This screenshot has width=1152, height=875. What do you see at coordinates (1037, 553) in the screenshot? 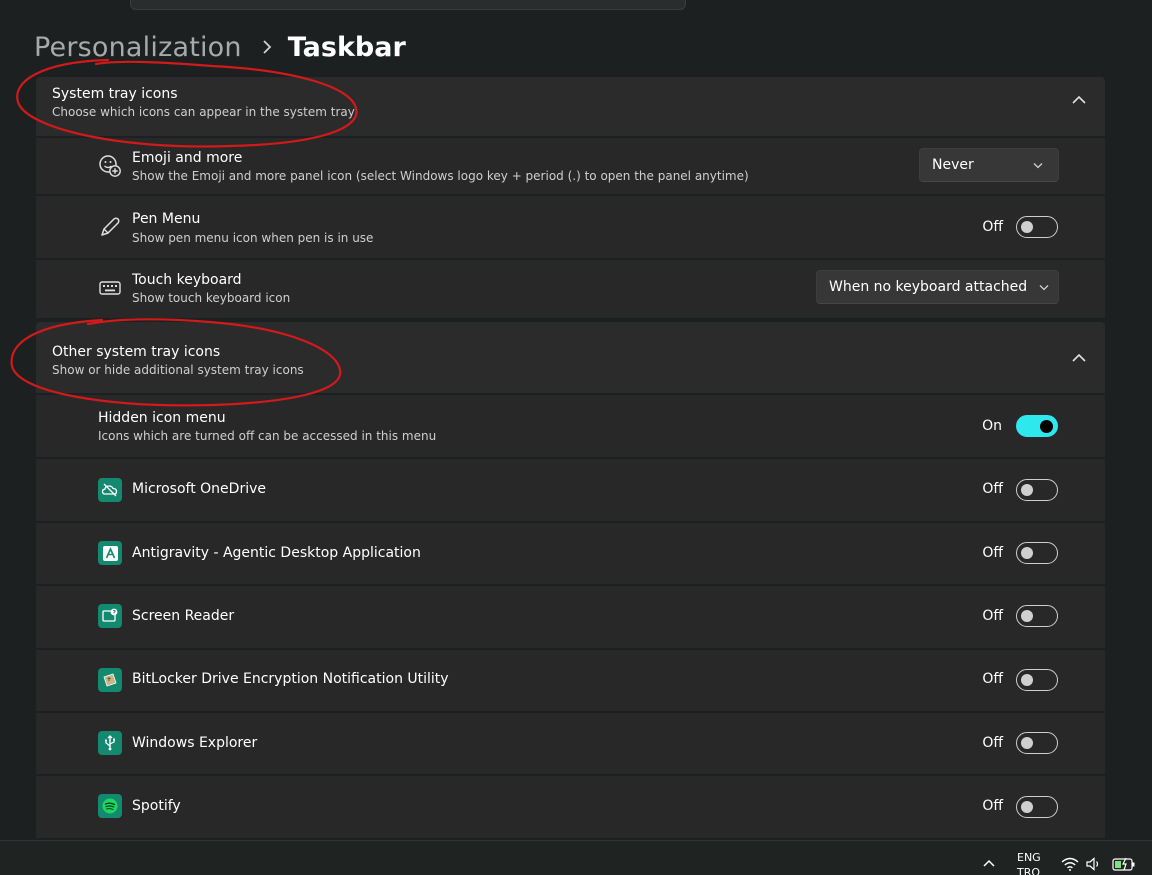
I see `antigravity-toggle` at bounding box center [1037, 553].